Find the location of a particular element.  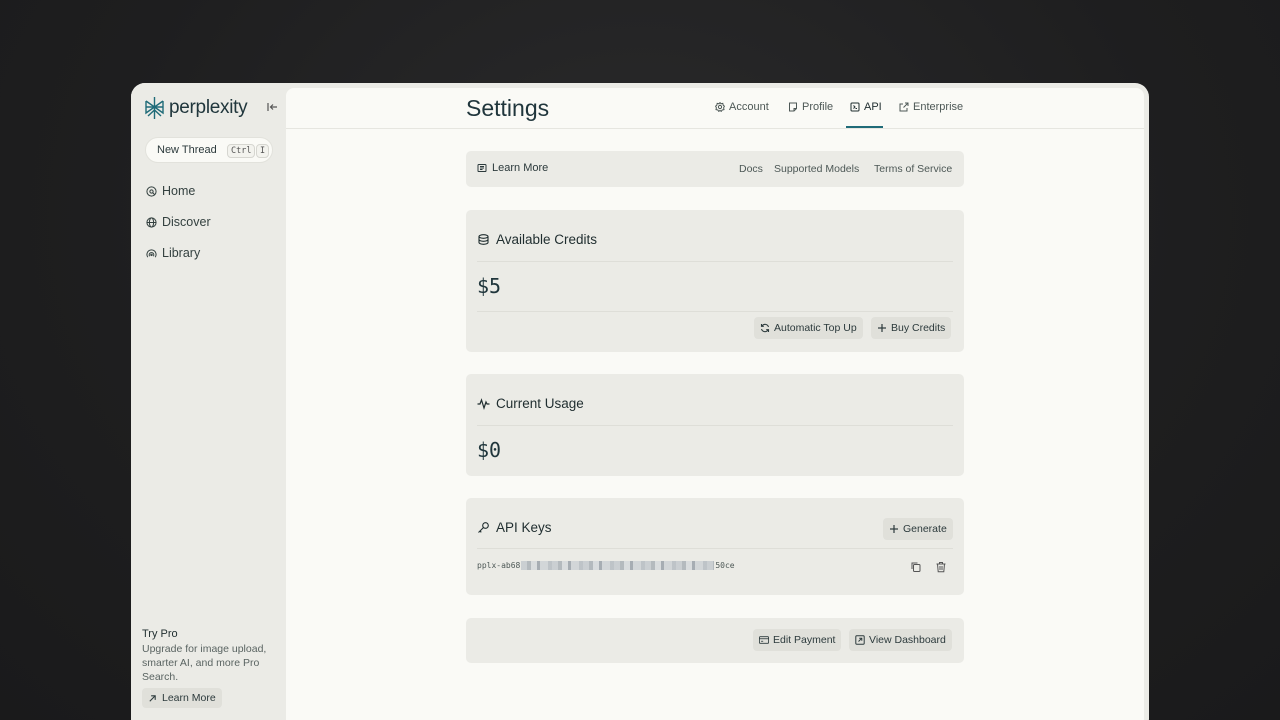

sidebar-item-library: Library is located at coordinates (173, 253).